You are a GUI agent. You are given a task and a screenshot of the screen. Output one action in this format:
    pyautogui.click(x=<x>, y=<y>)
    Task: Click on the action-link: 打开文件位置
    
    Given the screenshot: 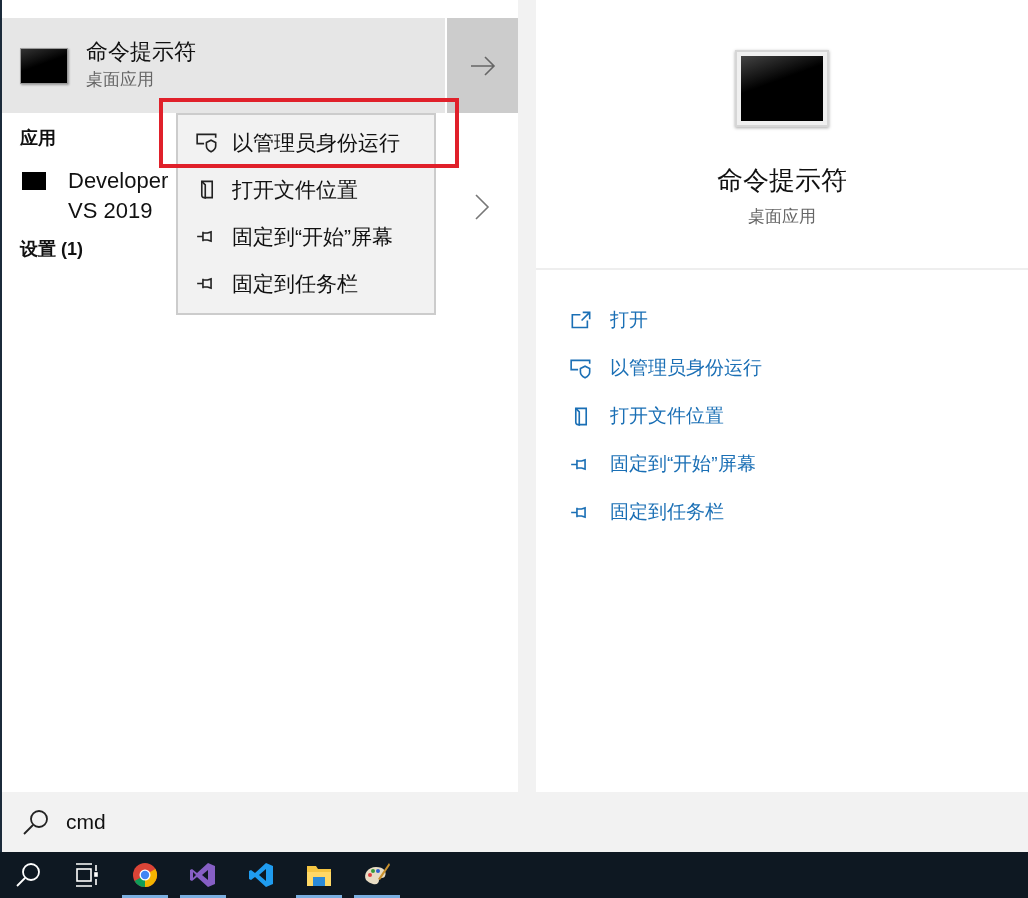 What is the action you would take?
    pyautogui.click(x=647, y=416)
    